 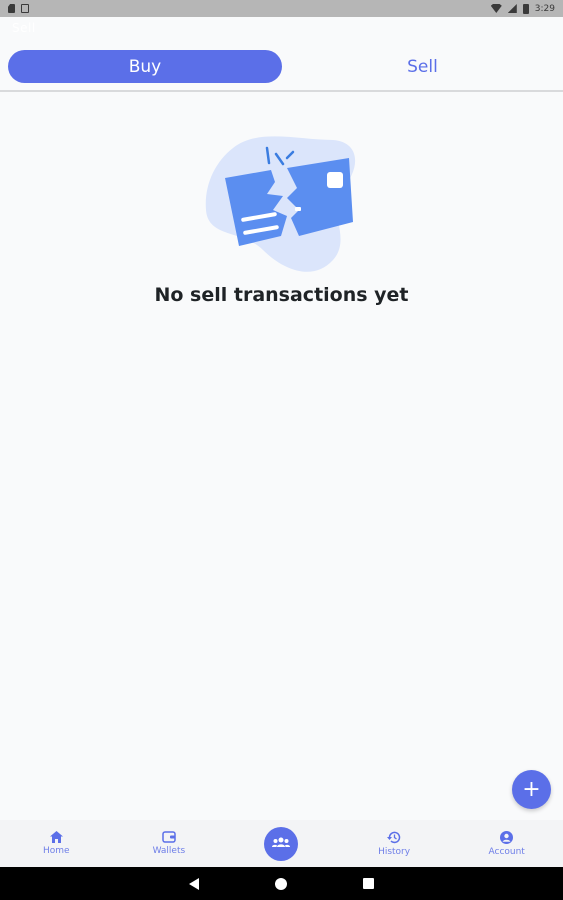 I want to click on nav-item-history: History, so click(x=394, y=843).